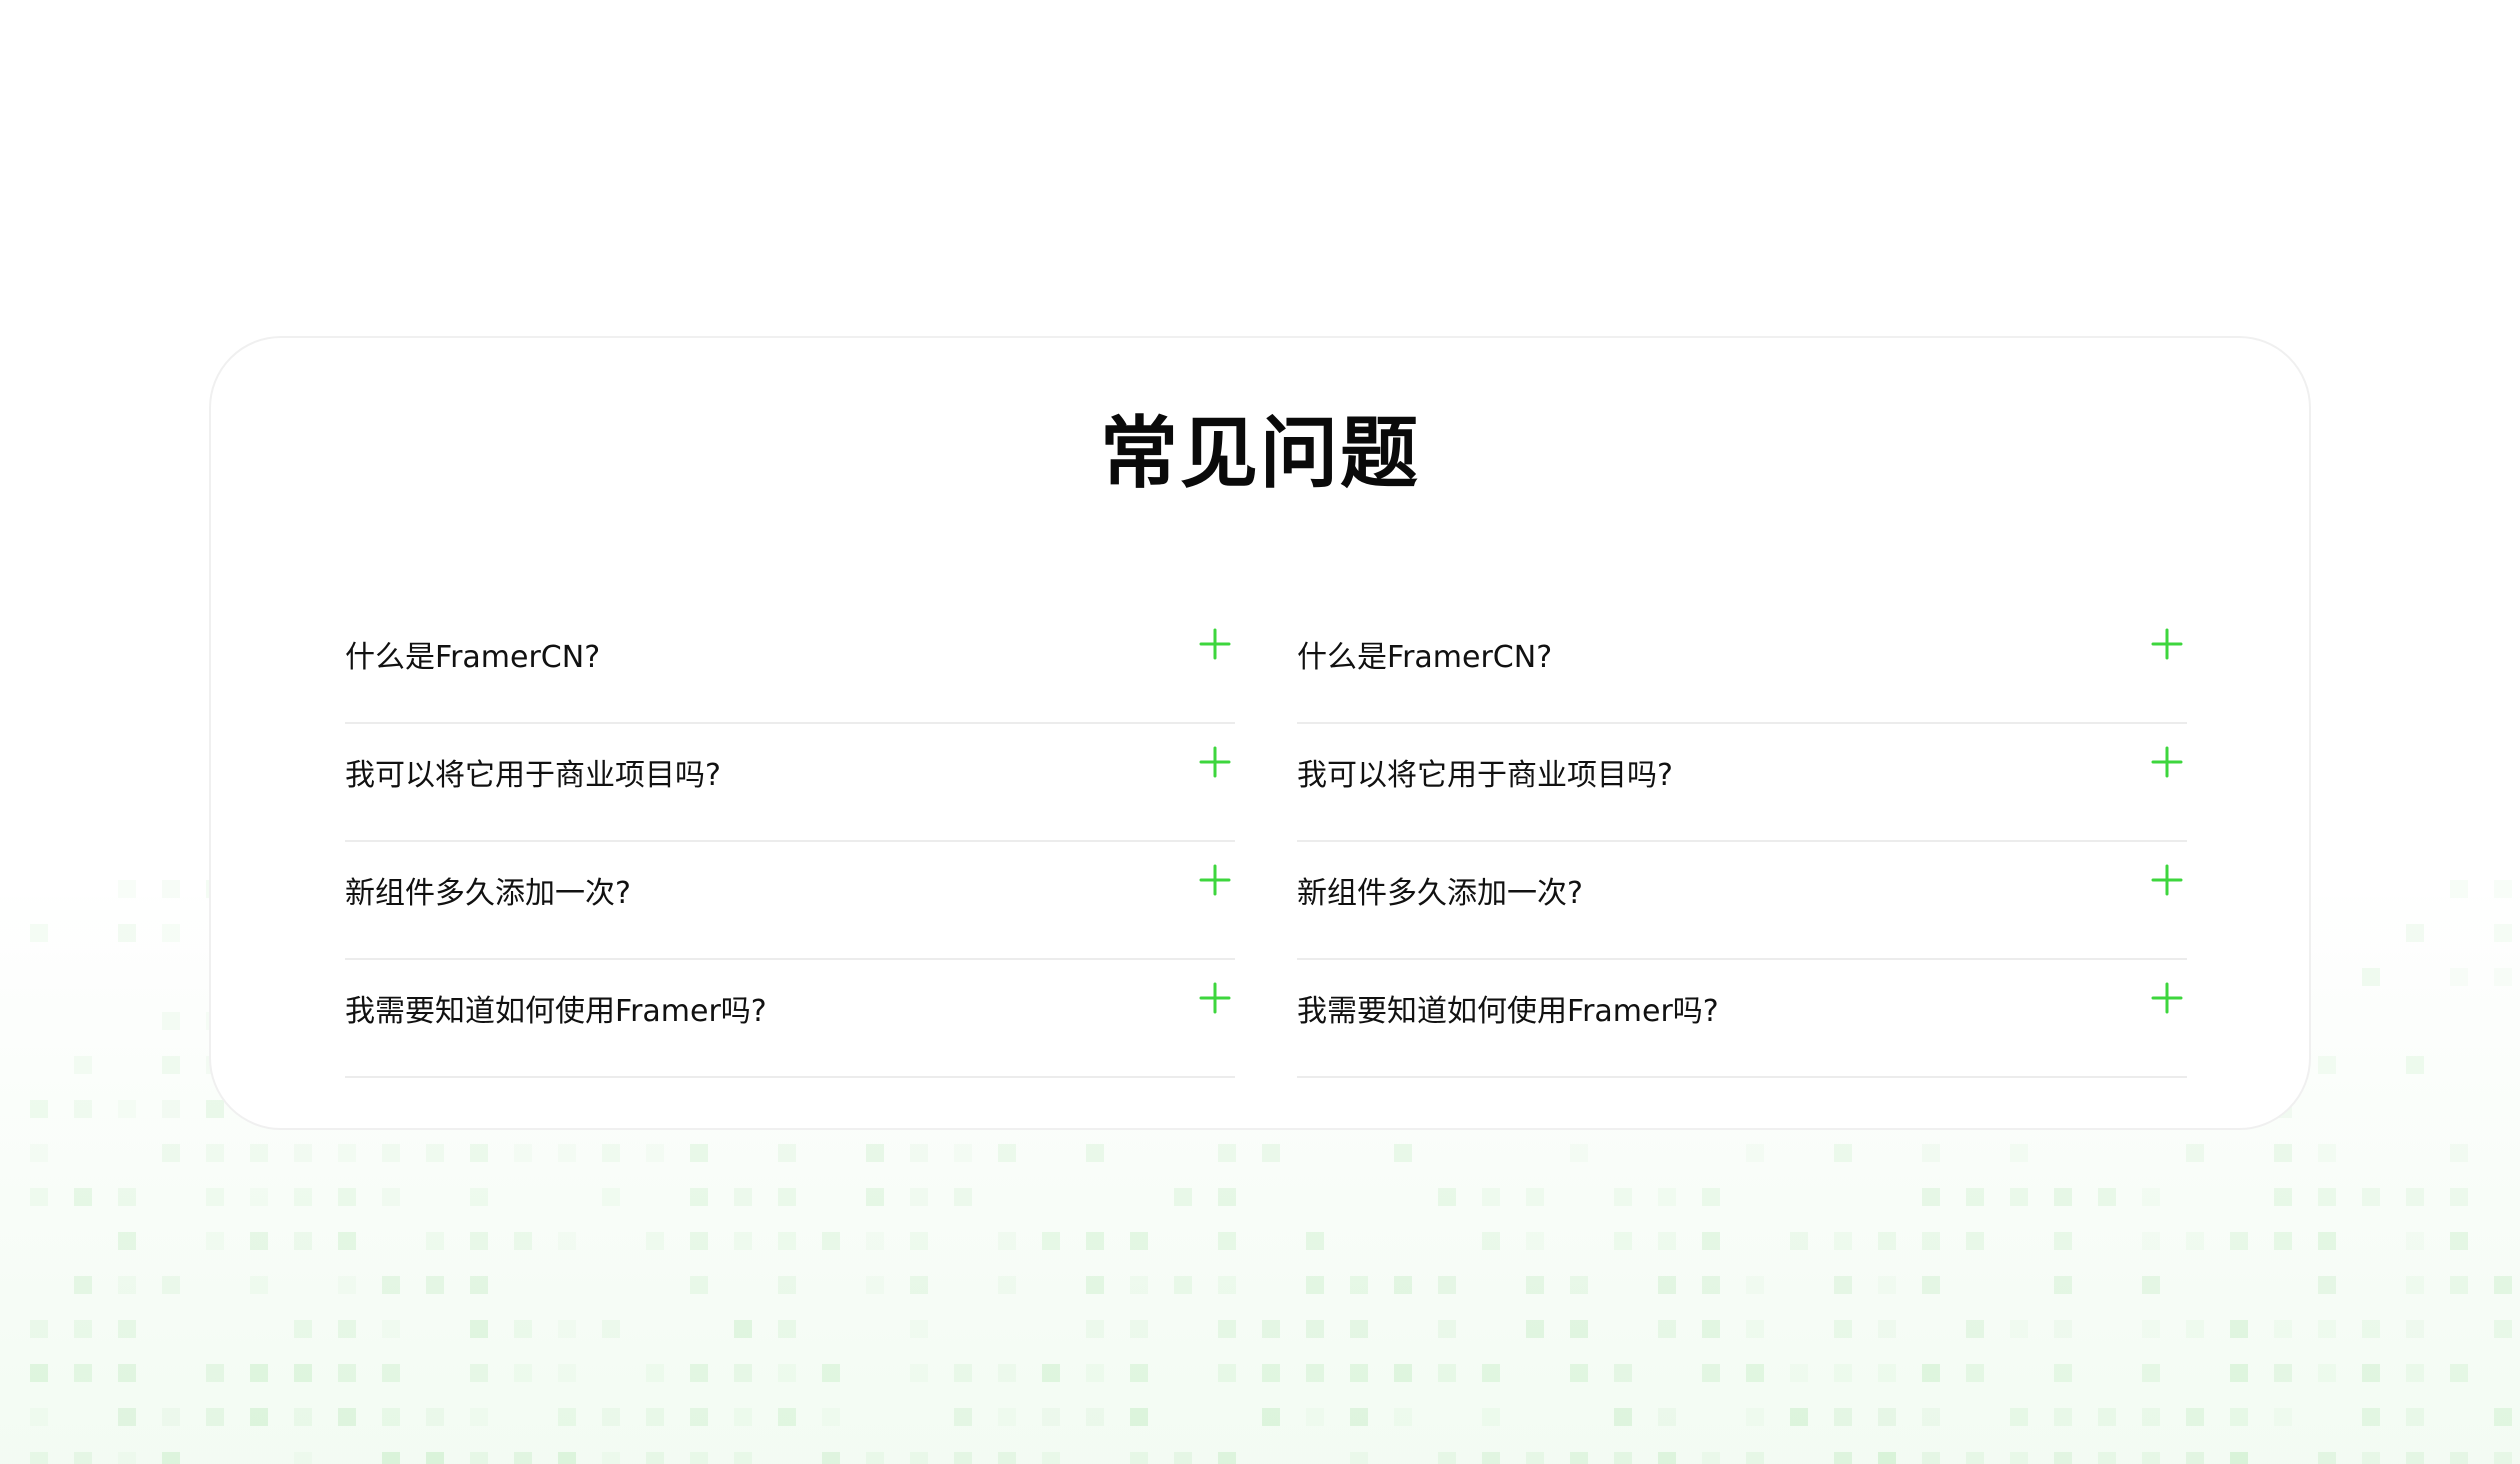 This screenshot has width=2520, height=1464. What do you see at coordinates (1259, 454) in the screenshot?
I see `faq-title: 常见问题` at bounding box center [1259, 454].